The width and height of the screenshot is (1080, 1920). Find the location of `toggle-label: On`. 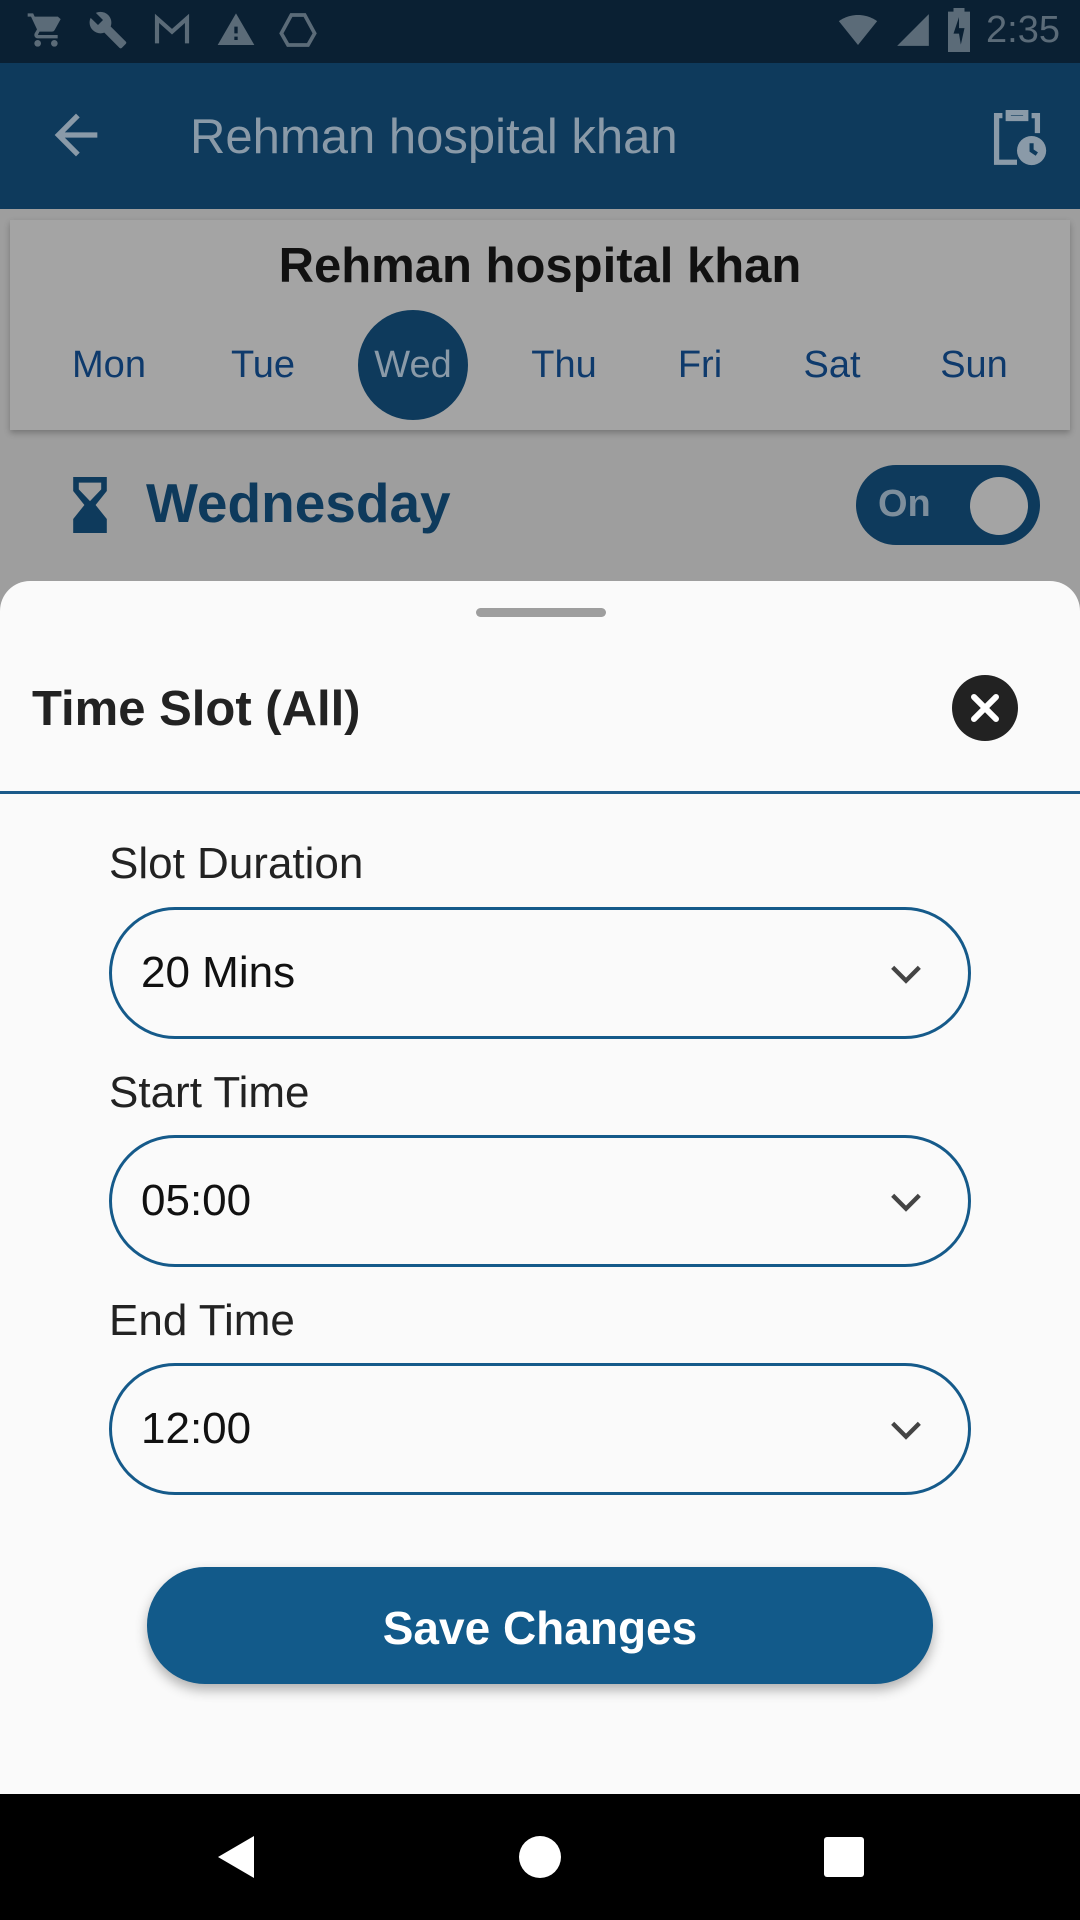

toggle-label: On is located at coordinates (904, 504).